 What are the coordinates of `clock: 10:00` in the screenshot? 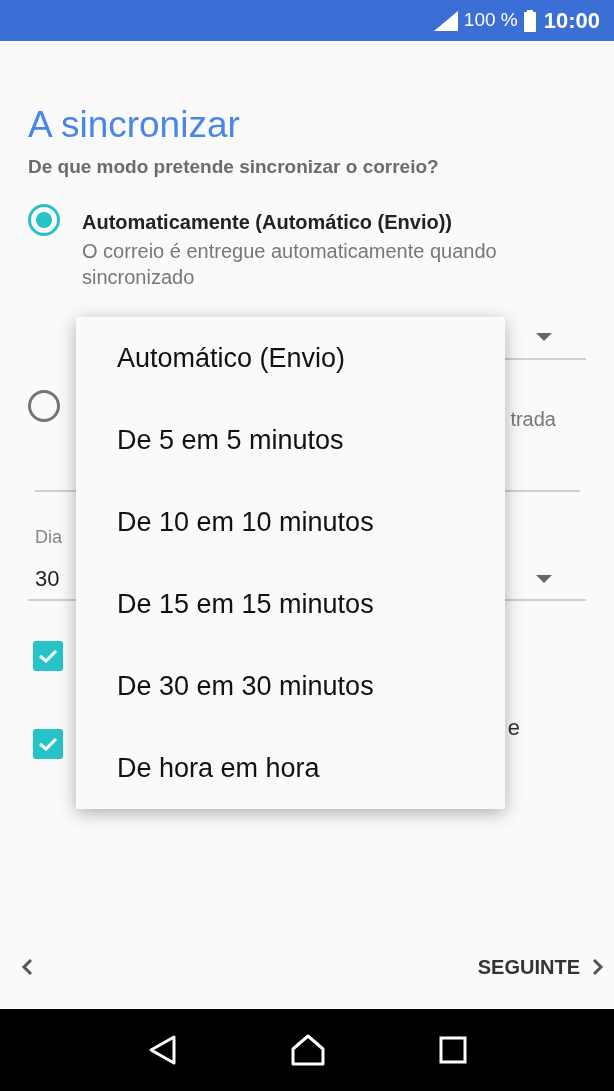 It's located at (571, 21).